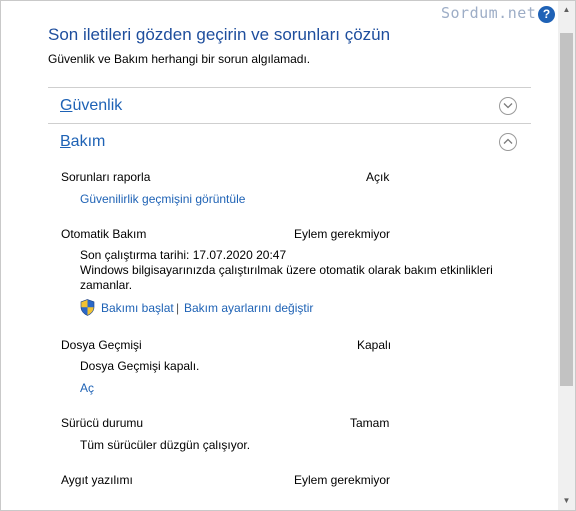 The width and height of the screenshot is (576, 511). I want to click on uac-shield-icon, so click(87, 307).